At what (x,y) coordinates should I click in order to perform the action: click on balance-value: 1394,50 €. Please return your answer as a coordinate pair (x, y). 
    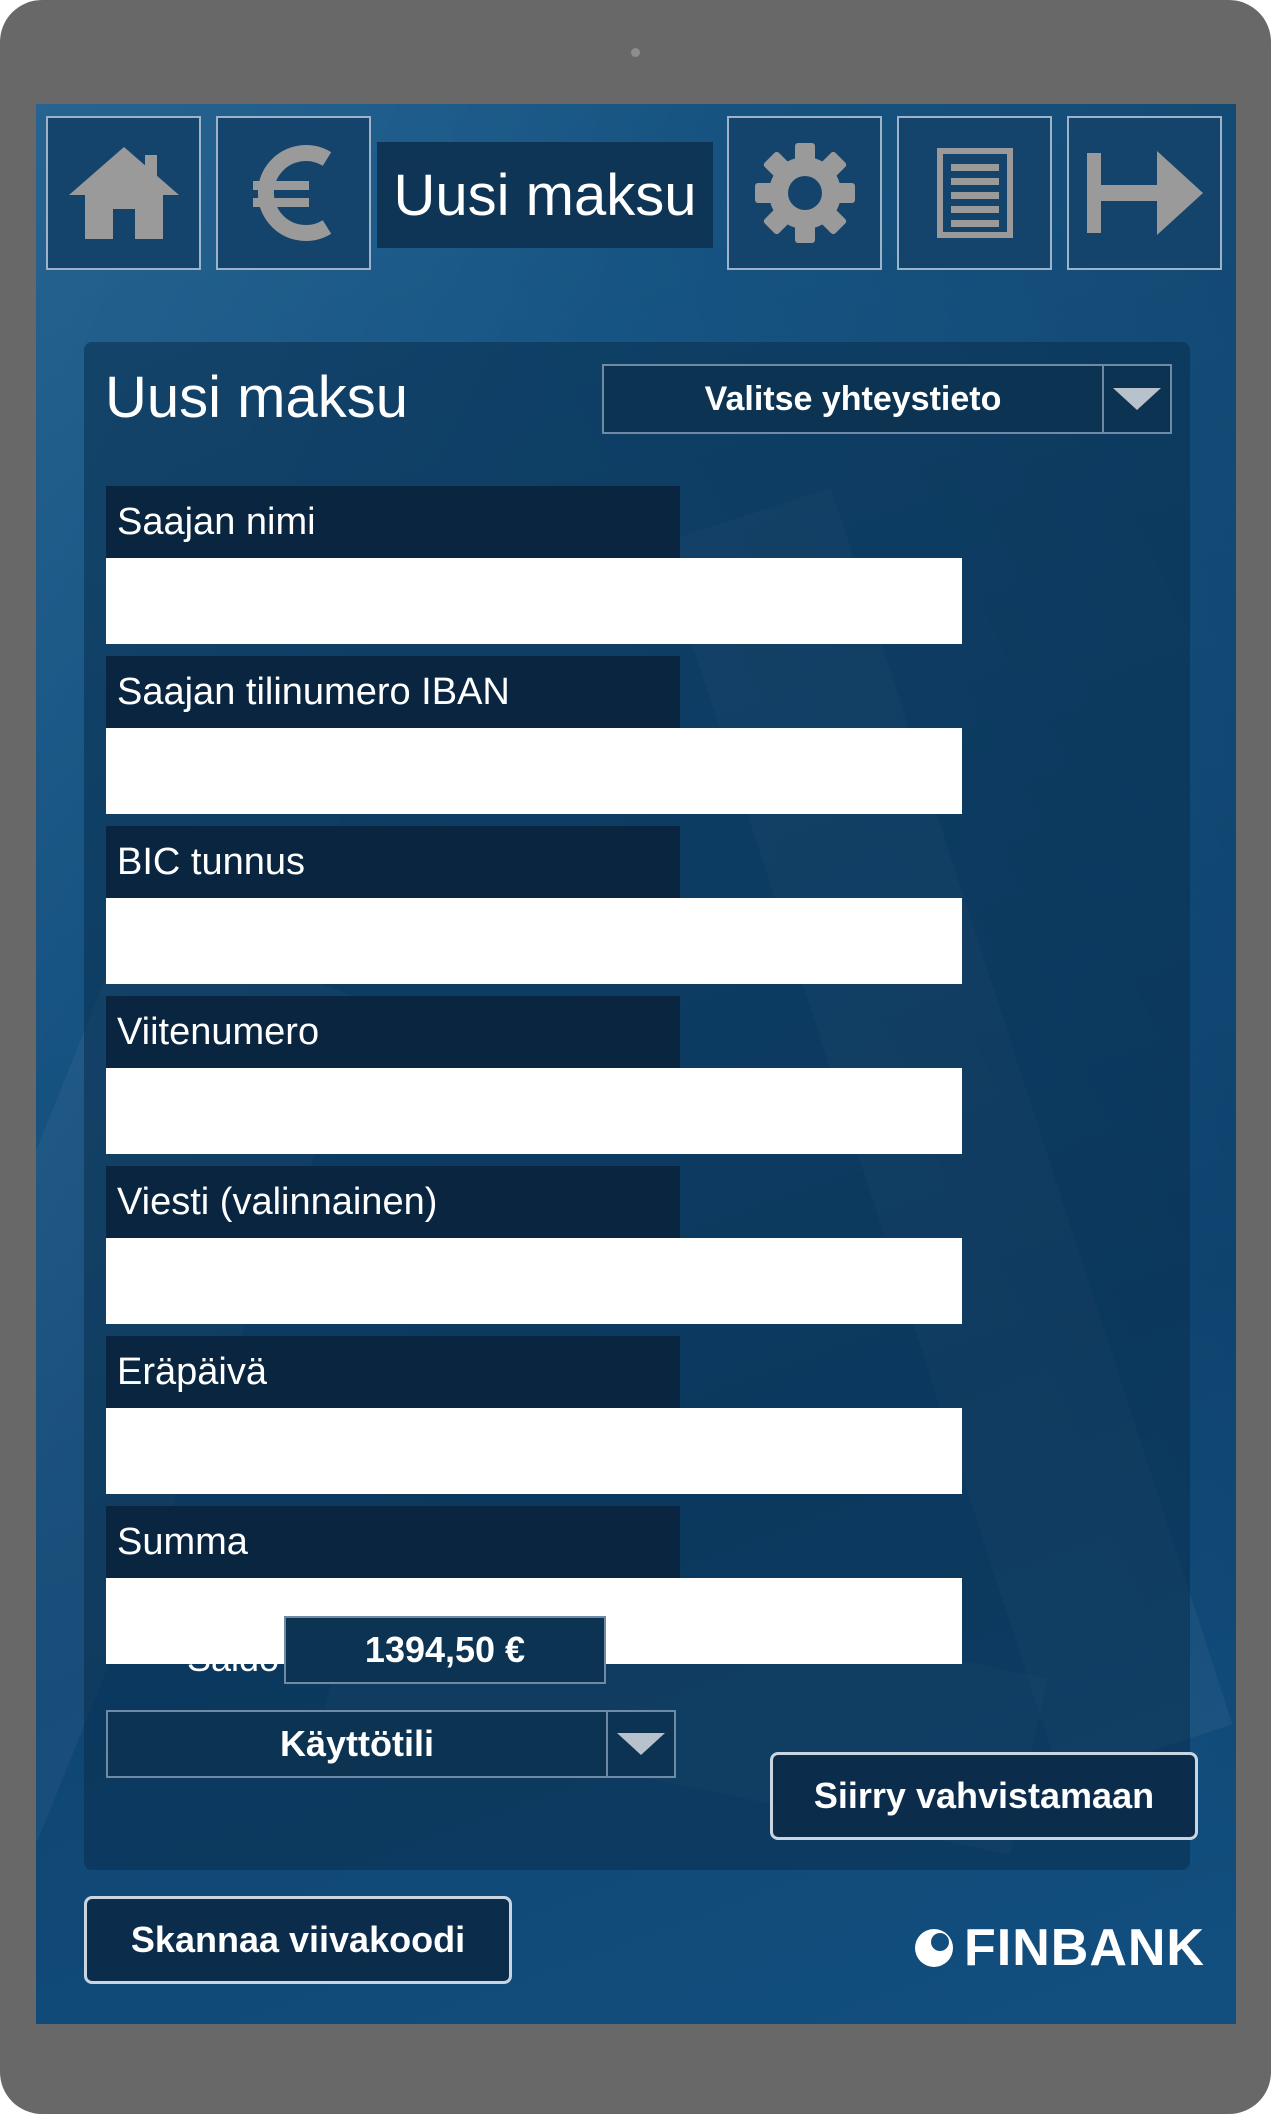
    Looking at the image, I should click on (445, 1650).